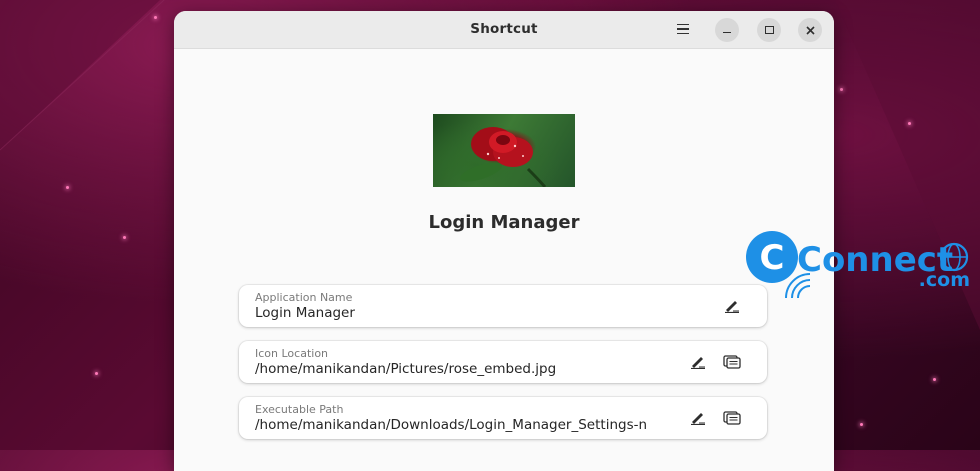 The height and width of the screenshot is (471, 980). Describe the element at coordinates (504, 222) in the screenshot. I see `app-name-heading: Login Manager` at that location.